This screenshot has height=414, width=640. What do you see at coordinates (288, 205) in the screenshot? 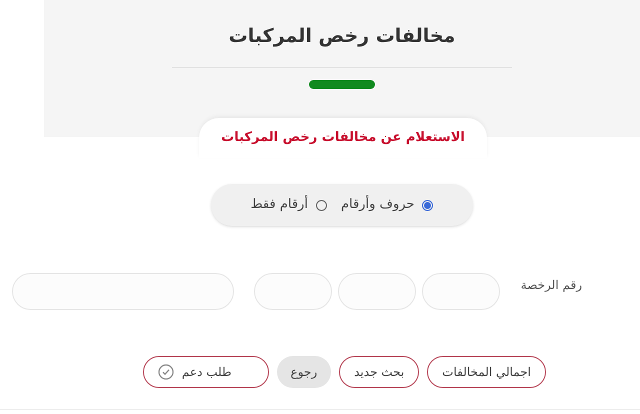
I see `radio-option: أرقام فقط` at bounding box center [288, 205].